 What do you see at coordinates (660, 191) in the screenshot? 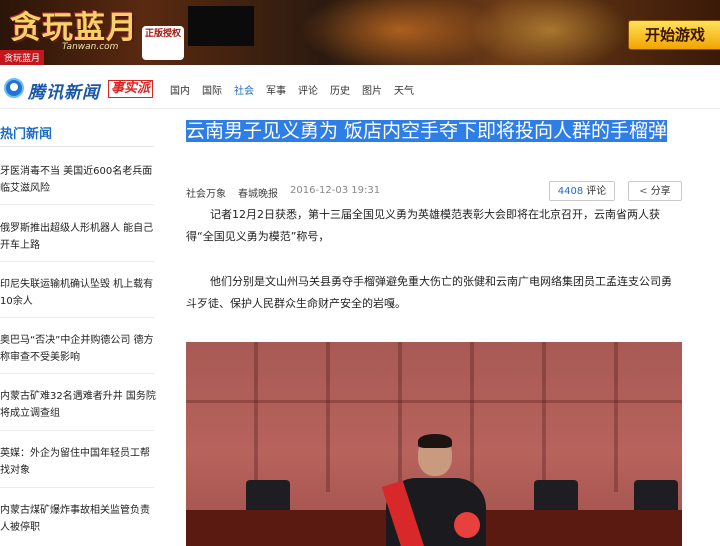
I see `share-label: 分享` at bounding box center [660, 191].